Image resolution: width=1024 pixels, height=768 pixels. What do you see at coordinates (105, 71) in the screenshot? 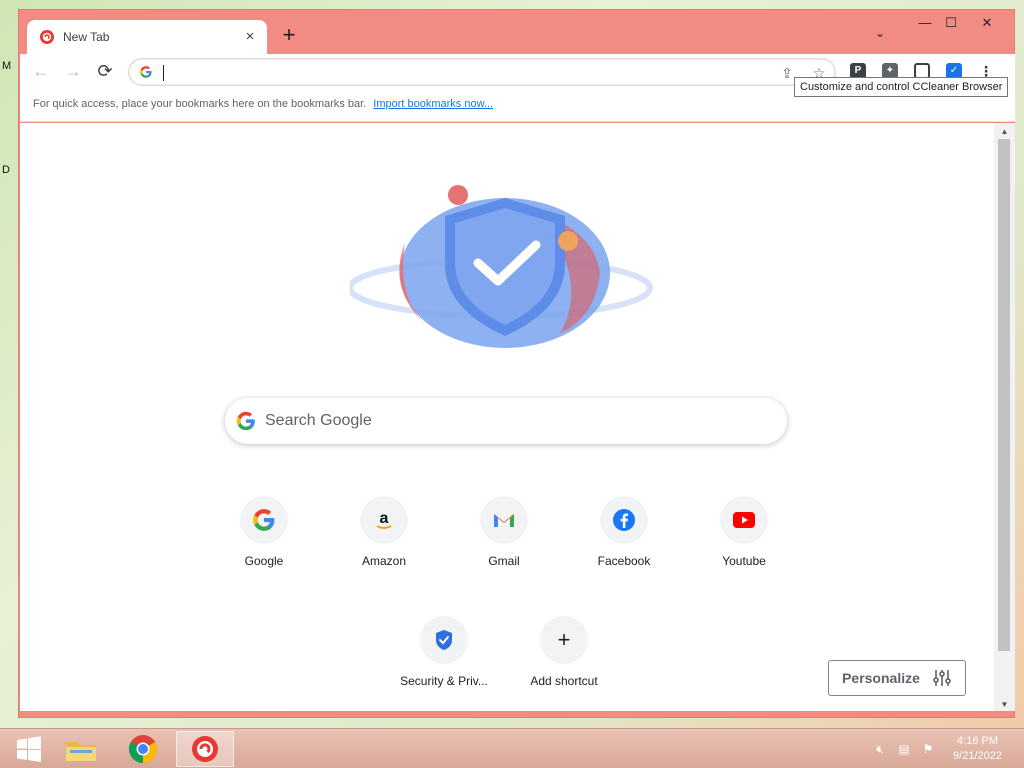
I see `reload-button: ⟳` at bounding box center [105, 71].